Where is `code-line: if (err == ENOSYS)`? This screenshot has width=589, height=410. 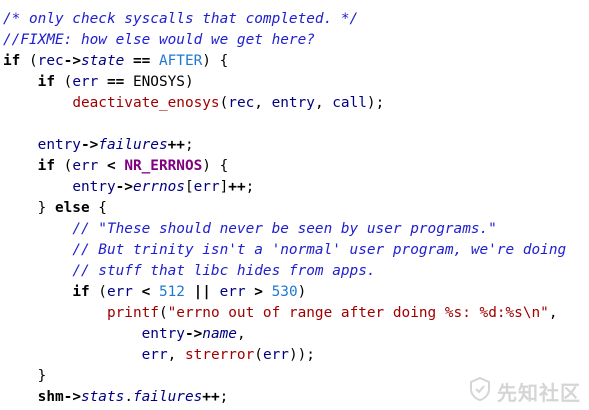
code-line: if (err == ENOSYS) is located at coordinates (284, 82).